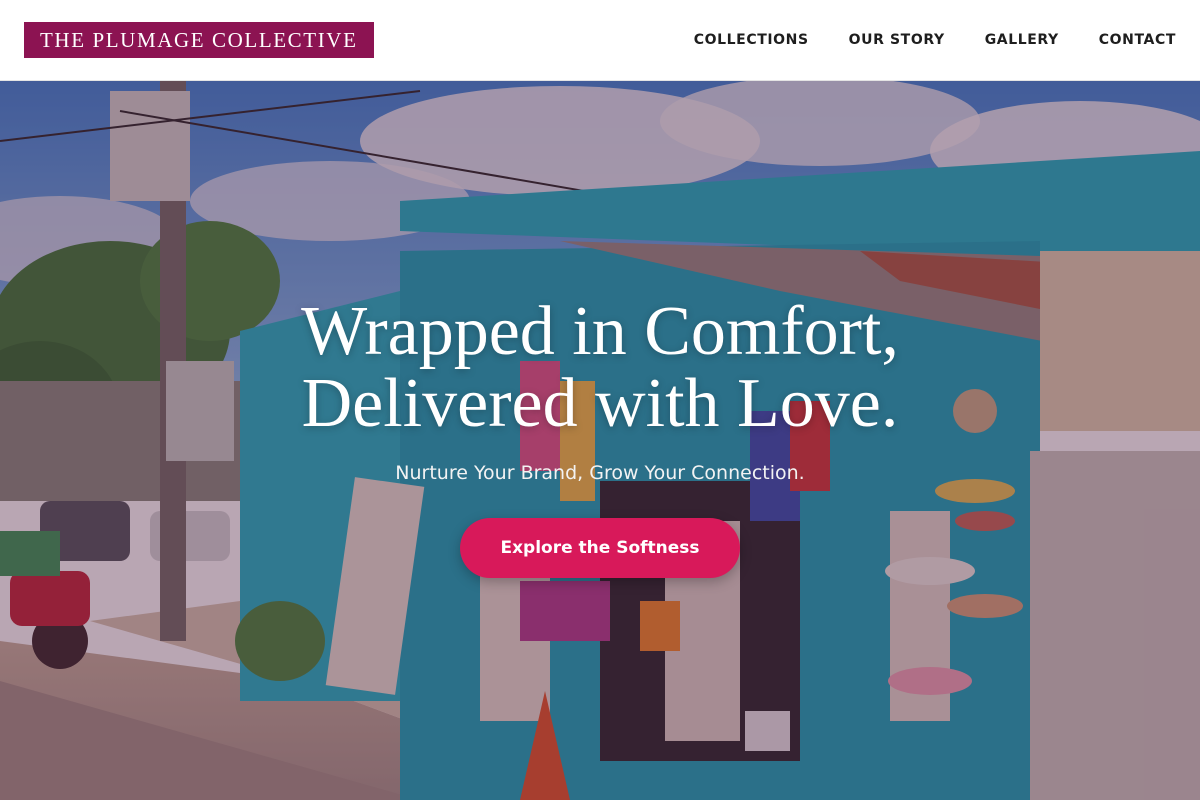 This screenshot has height=800, width=1200. I want to click on main-nav: COLLECTIONS OUR STORY GALLERY CONTACT, so click(935, 40).